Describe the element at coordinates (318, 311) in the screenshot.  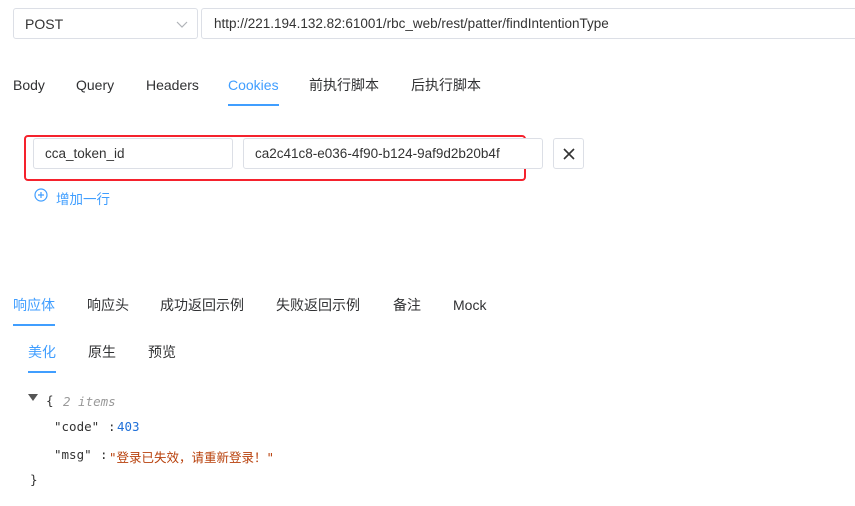
I see `tab-failure-example: 失败返回示例` at that location.